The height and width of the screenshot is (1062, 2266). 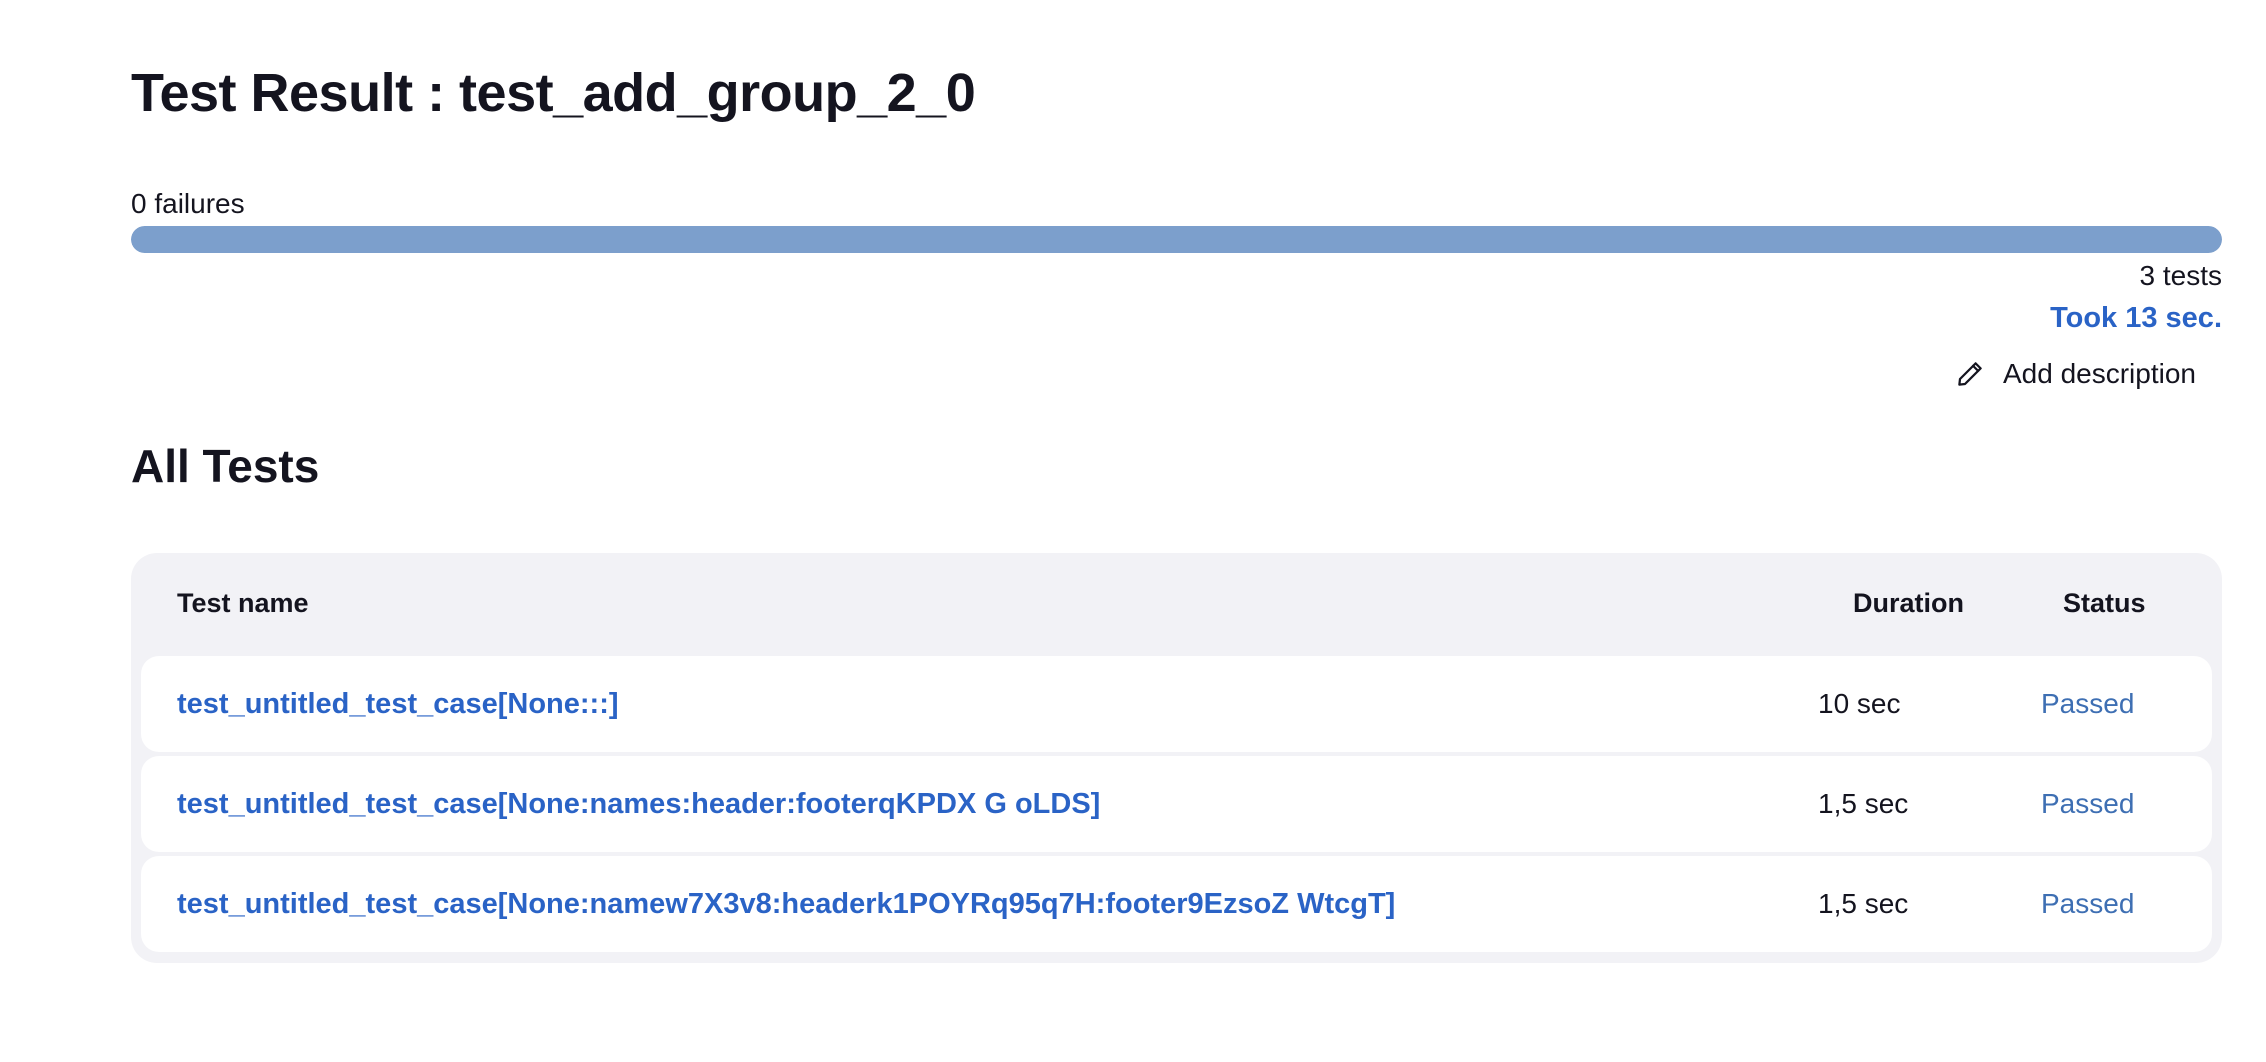 I want to click on failures-count: 0 failures, so click(x=188, y=203).